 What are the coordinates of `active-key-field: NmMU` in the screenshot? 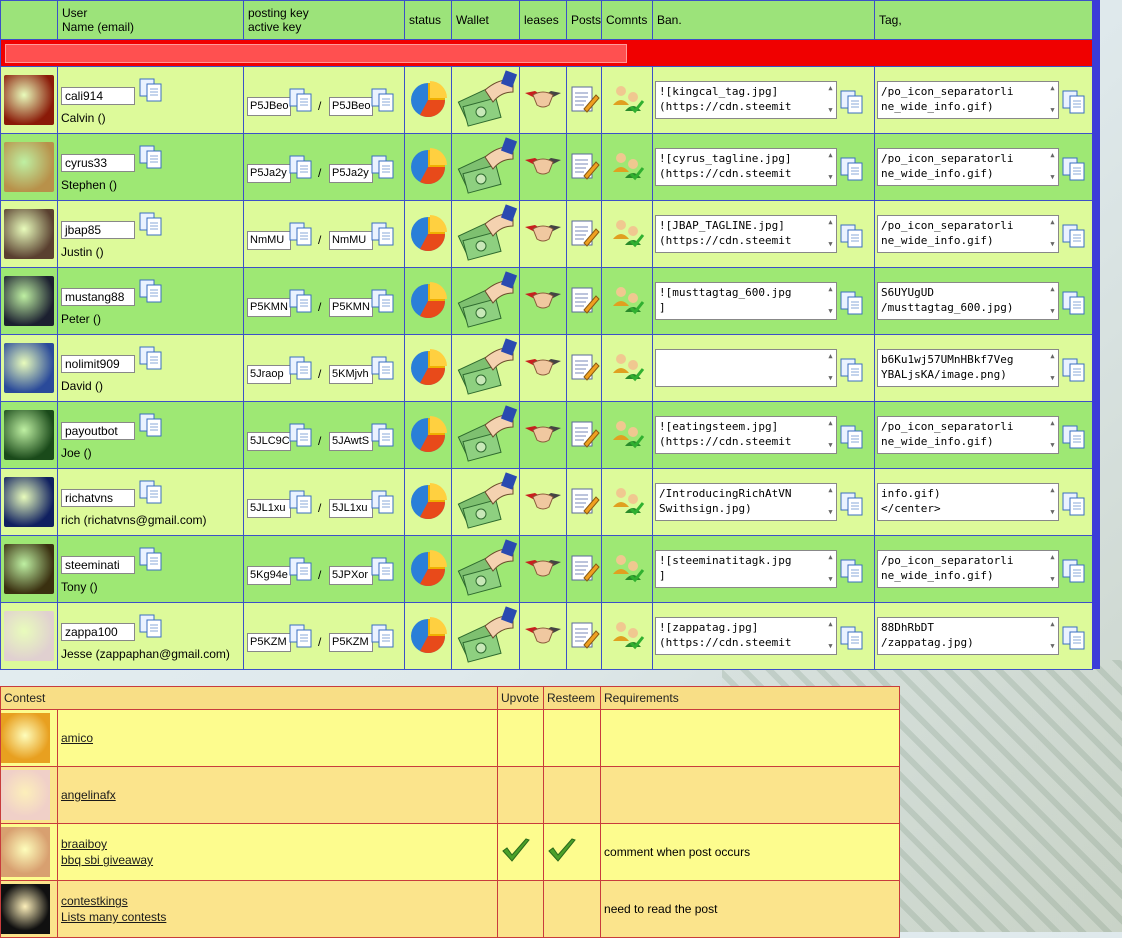 It's located at (351, 240).